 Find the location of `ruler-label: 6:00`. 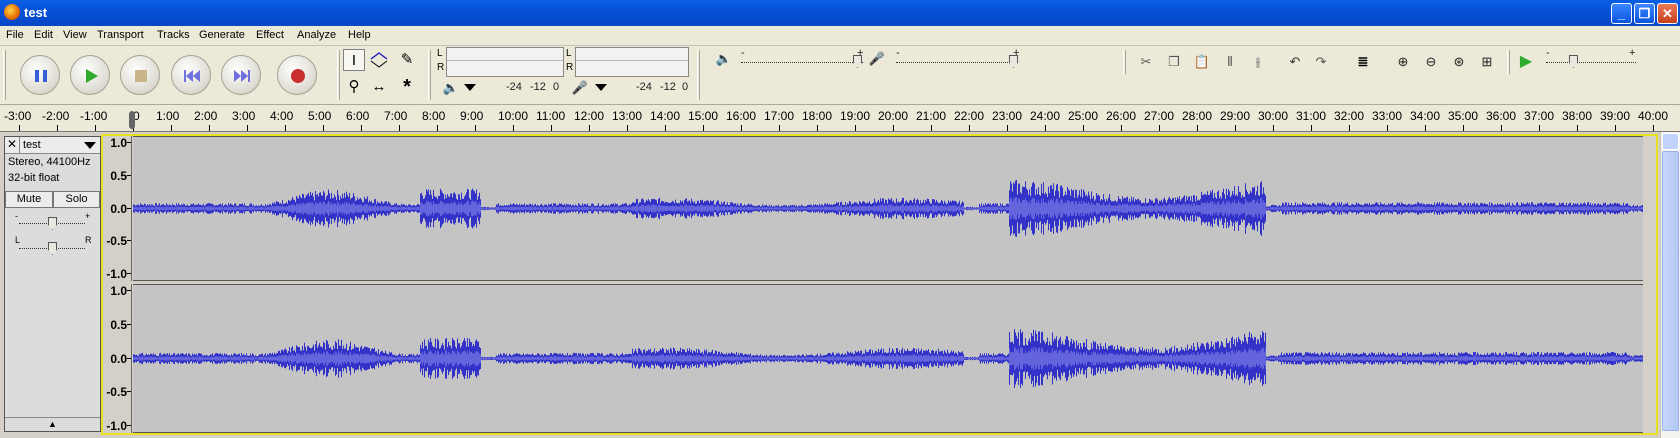

ruler-label: 6:00 is located at coordinates (358, 116).